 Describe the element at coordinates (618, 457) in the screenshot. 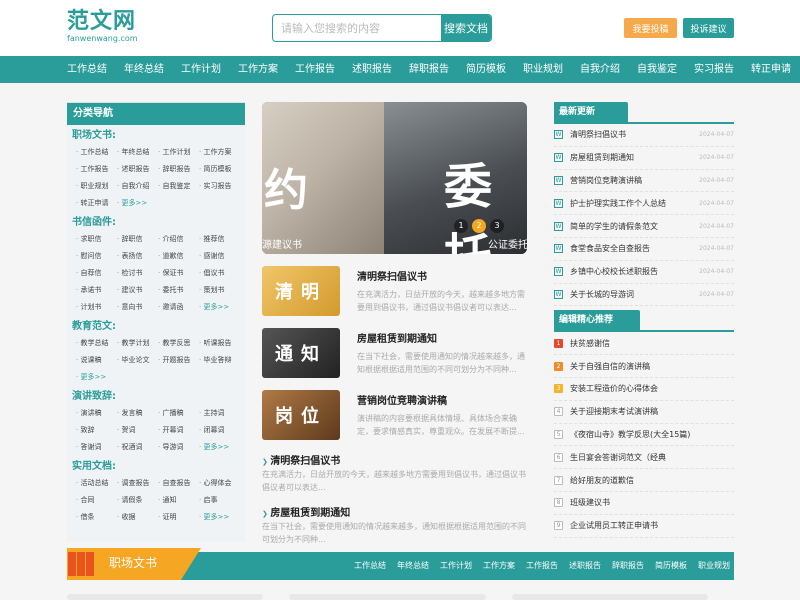

I see `recommend-item-title: 生日宴会答谢词范文（经典` at that location.